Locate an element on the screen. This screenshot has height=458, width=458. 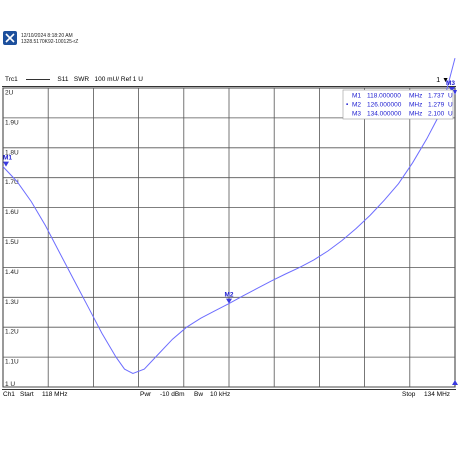
y-tick-label: 1 U is located at coordinates (10, 384).